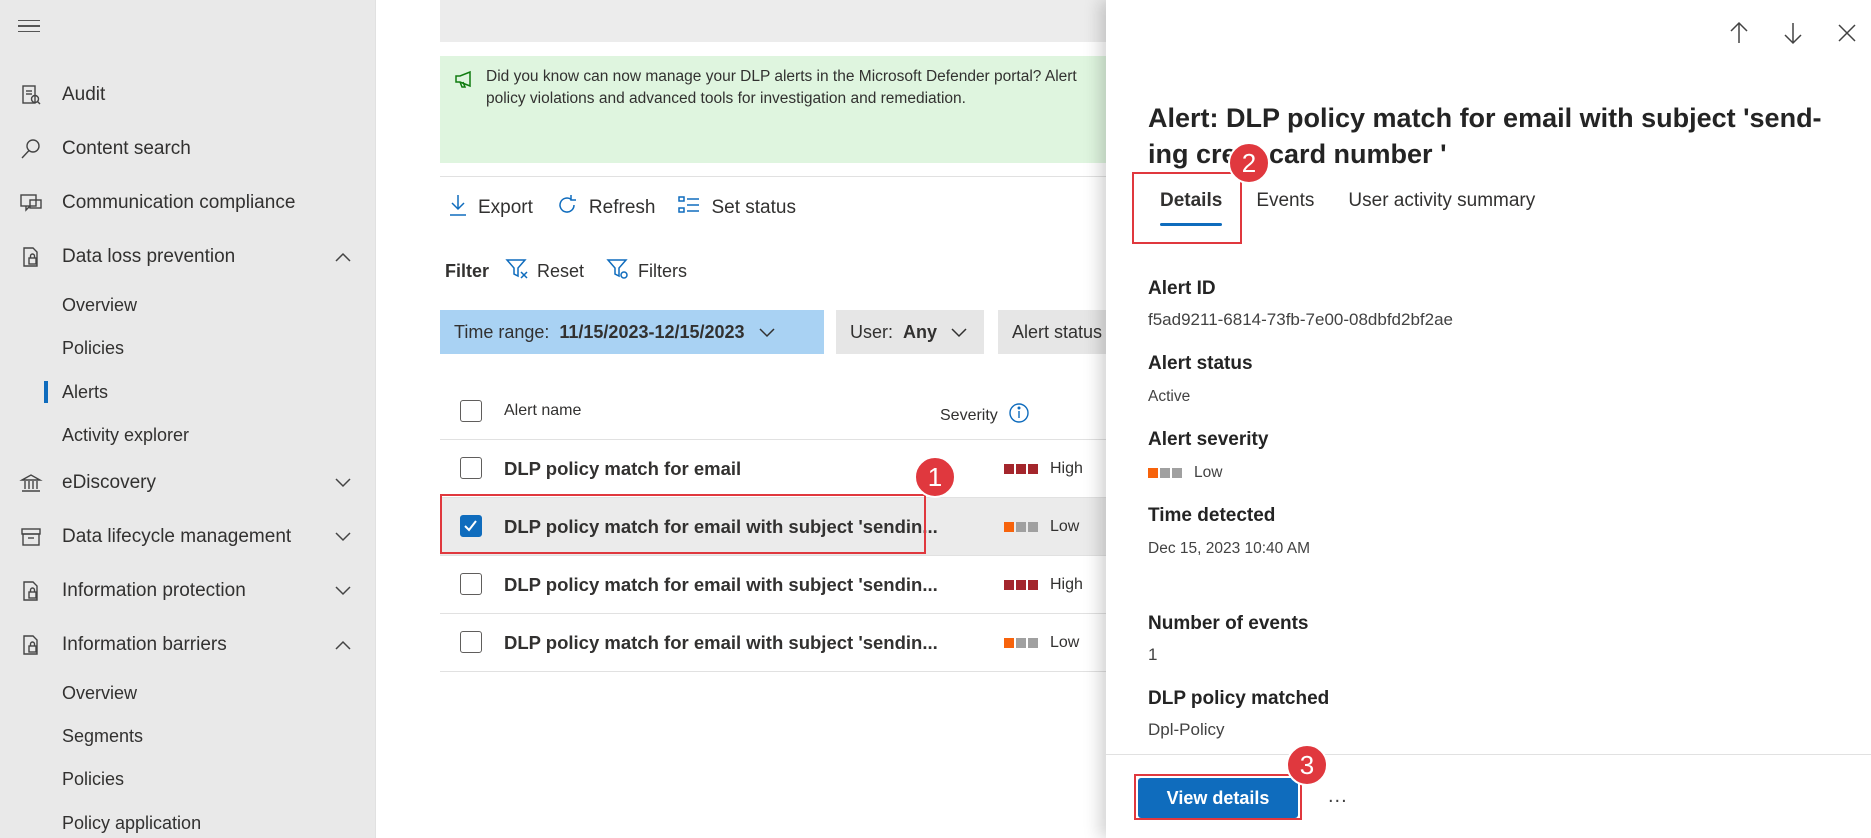 The image size is (1871, 838). I want to click on nav-label: Audit, so click(84, 94).